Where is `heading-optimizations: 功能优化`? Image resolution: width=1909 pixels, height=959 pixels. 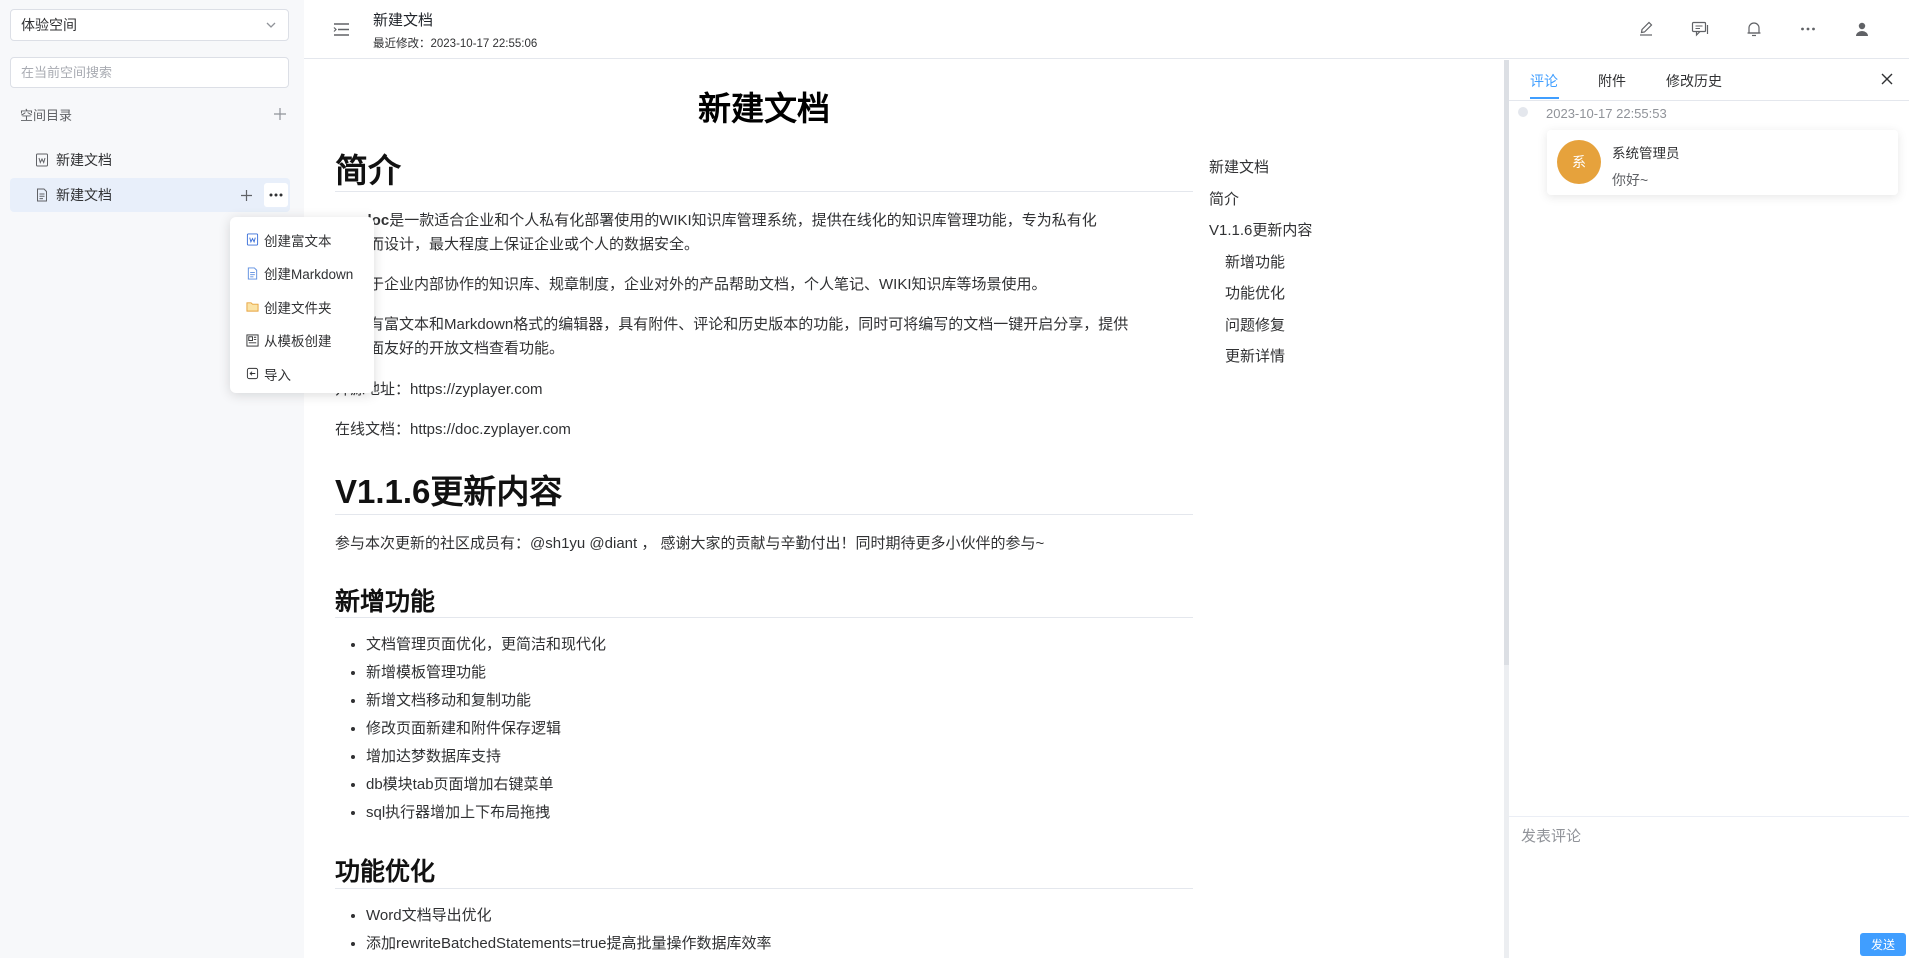 heading-optimizations: 功能优化 is located at coordinates (385, 872).